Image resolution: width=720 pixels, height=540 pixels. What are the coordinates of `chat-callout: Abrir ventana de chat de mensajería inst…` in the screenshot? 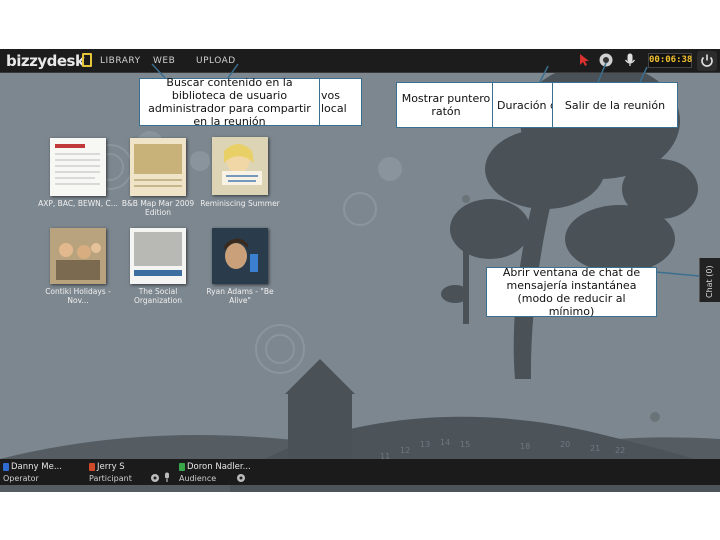 It's located at (571, 292).